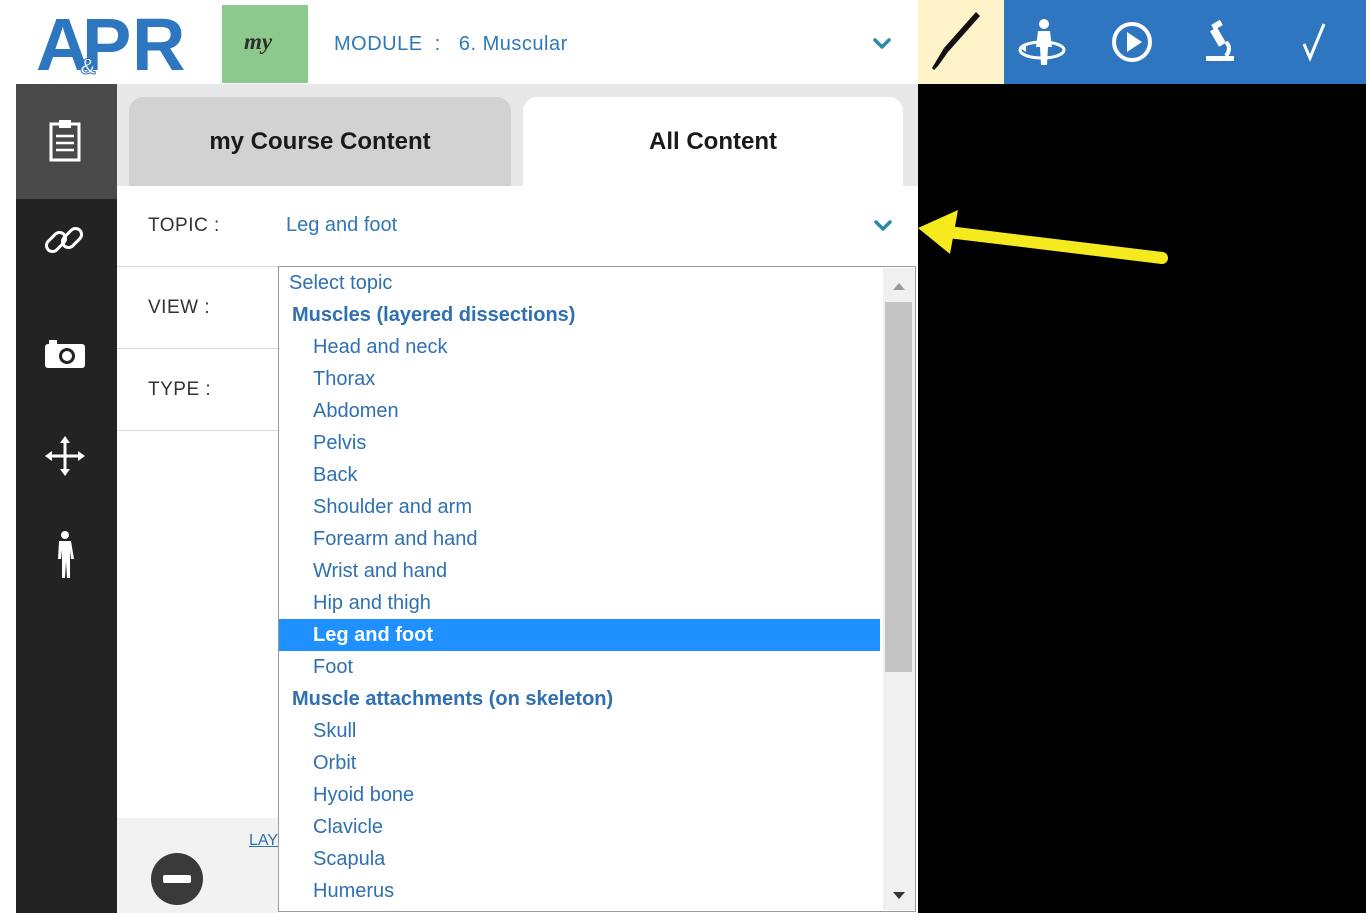 The width and height of the screenshot is (1366, 913). What do you see at coordinates (66, 498) in the screenshot?
I see `sidebar` at bounding box center [66, 498].